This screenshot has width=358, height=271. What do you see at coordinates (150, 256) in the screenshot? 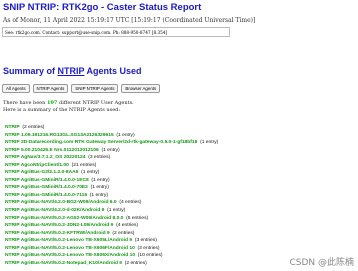
I see `agent-entry-count: (10 entries)` at bounding box center [150, 256].